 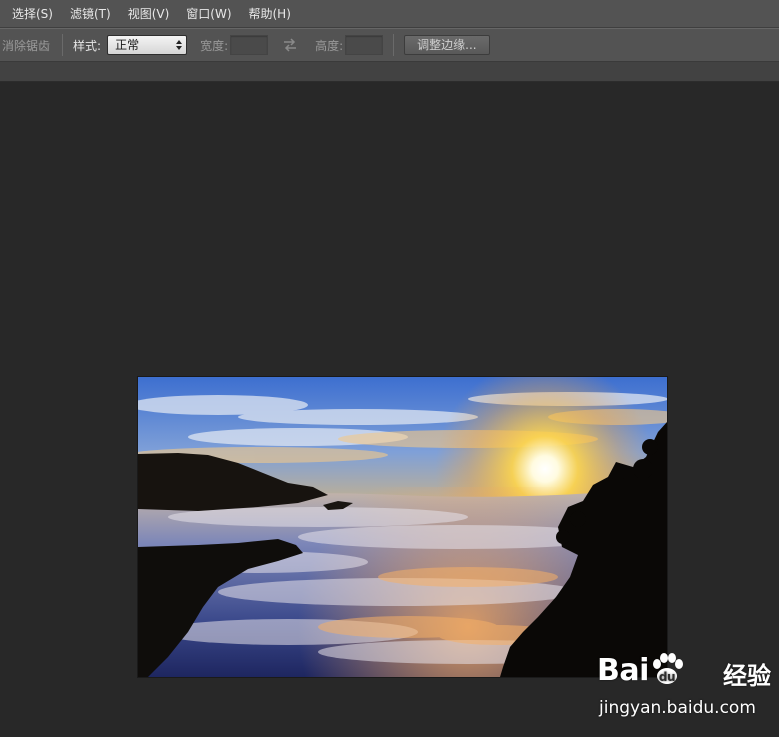 I want to click on menu-window: 窗口(W), so click(x=208, y=13).